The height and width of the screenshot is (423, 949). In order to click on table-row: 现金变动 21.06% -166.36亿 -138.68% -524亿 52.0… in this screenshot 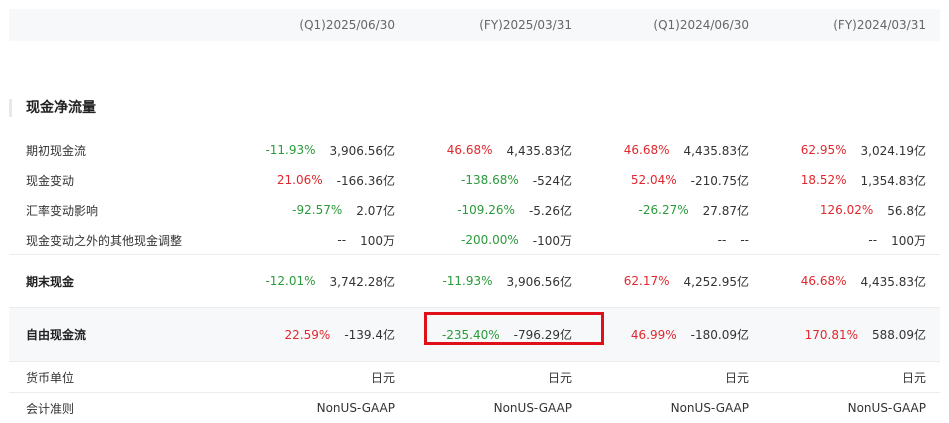, I will do `click(474, 180)`.